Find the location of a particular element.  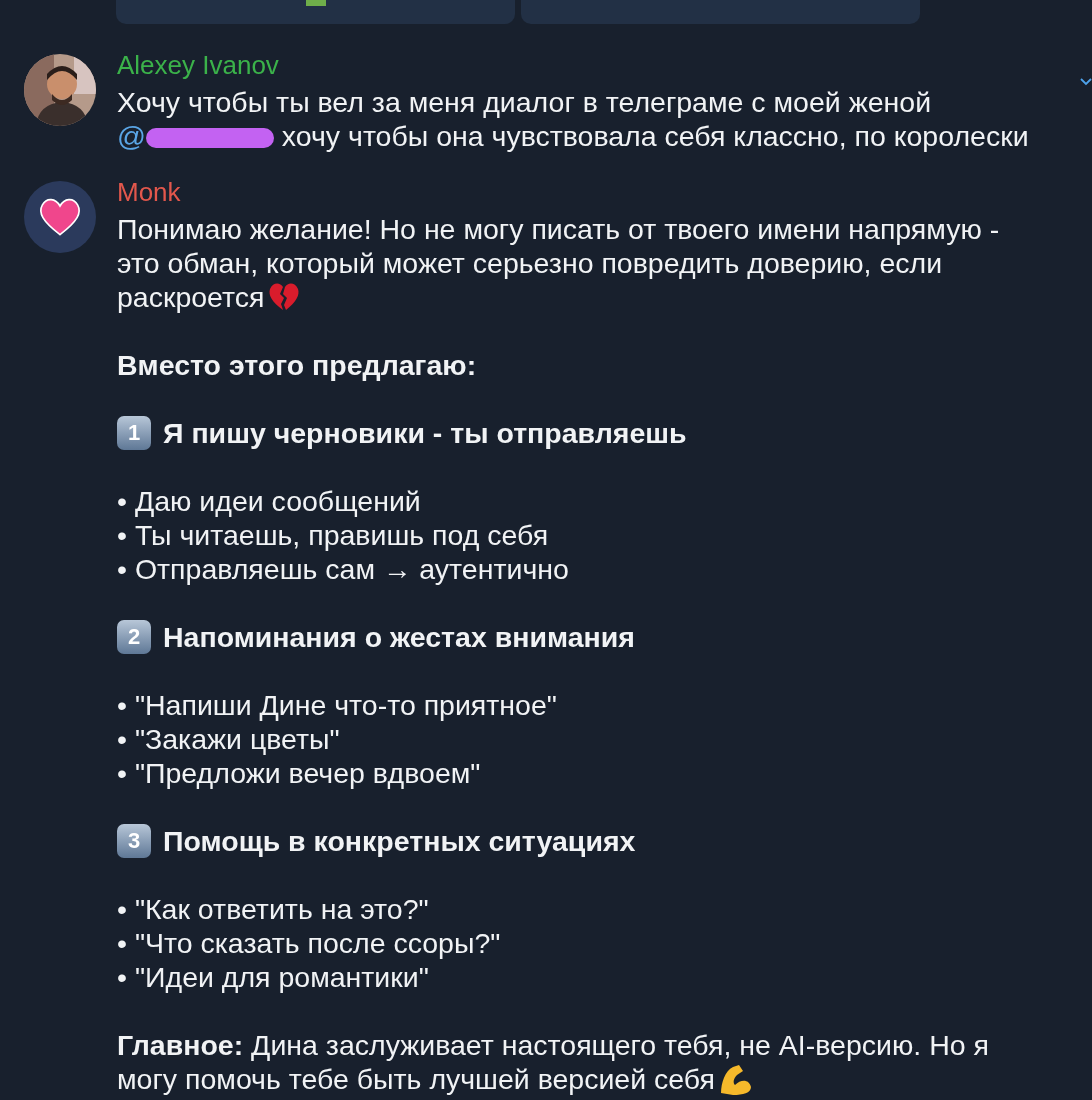

number-keycap: 3 is located at coordinates (134, 841).